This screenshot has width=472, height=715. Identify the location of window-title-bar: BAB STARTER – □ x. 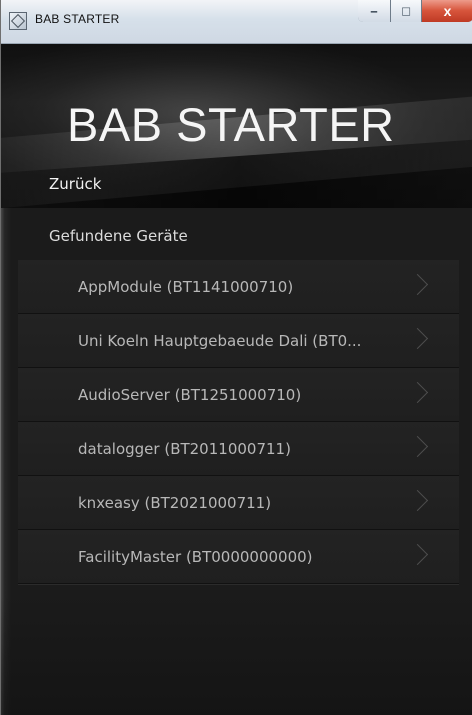
(236, 22).